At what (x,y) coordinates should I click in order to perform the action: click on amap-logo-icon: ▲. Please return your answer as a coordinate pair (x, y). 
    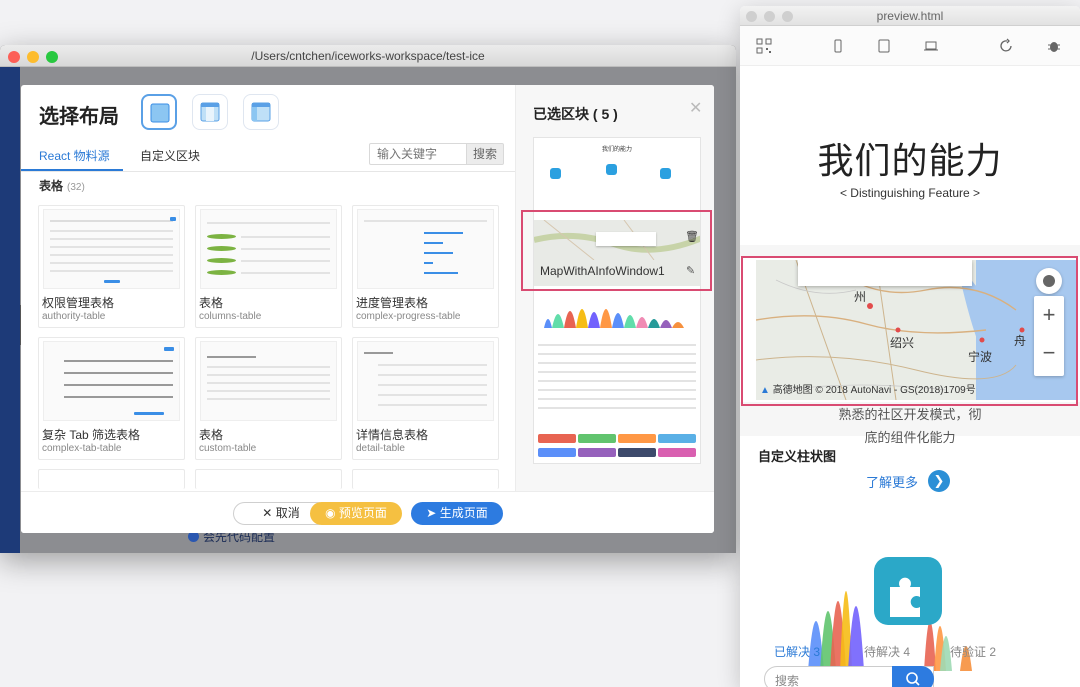
    Looking at the image, I should click on (765, 390).